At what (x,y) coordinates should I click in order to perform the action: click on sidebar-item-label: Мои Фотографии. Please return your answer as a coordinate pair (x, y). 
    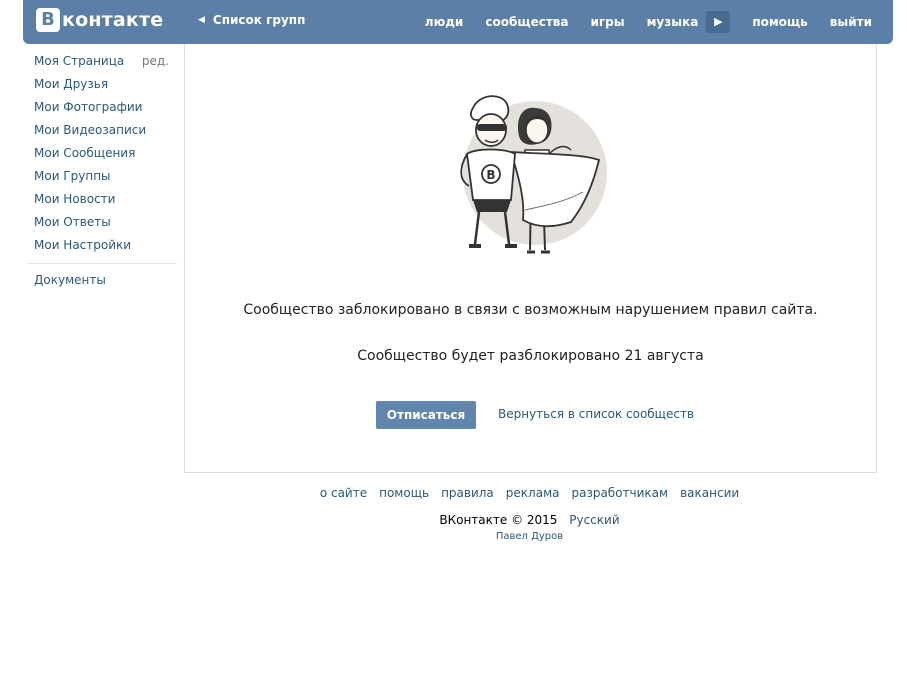
    Looking at the image, I should click on (88, 107).